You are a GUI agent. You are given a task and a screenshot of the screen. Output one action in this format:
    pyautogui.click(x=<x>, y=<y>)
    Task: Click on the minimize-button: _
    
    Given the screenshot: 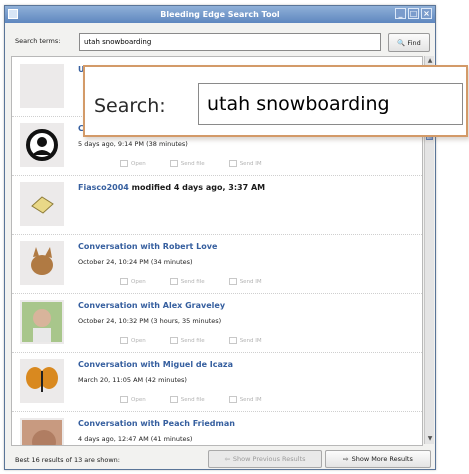 What is the action you would take?
    pyautogui.click(x=400, y=13)
    